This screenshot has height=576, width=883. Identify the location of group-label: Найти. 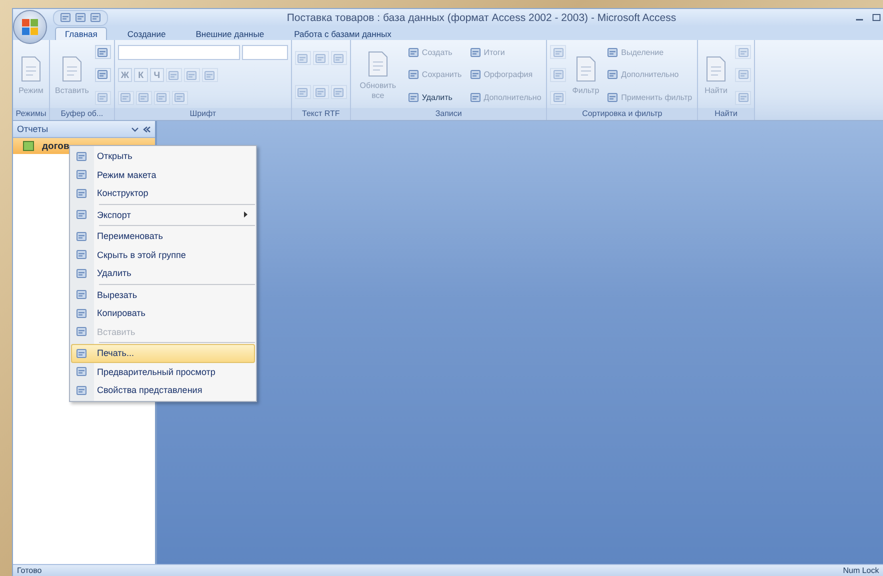
(726, 114).